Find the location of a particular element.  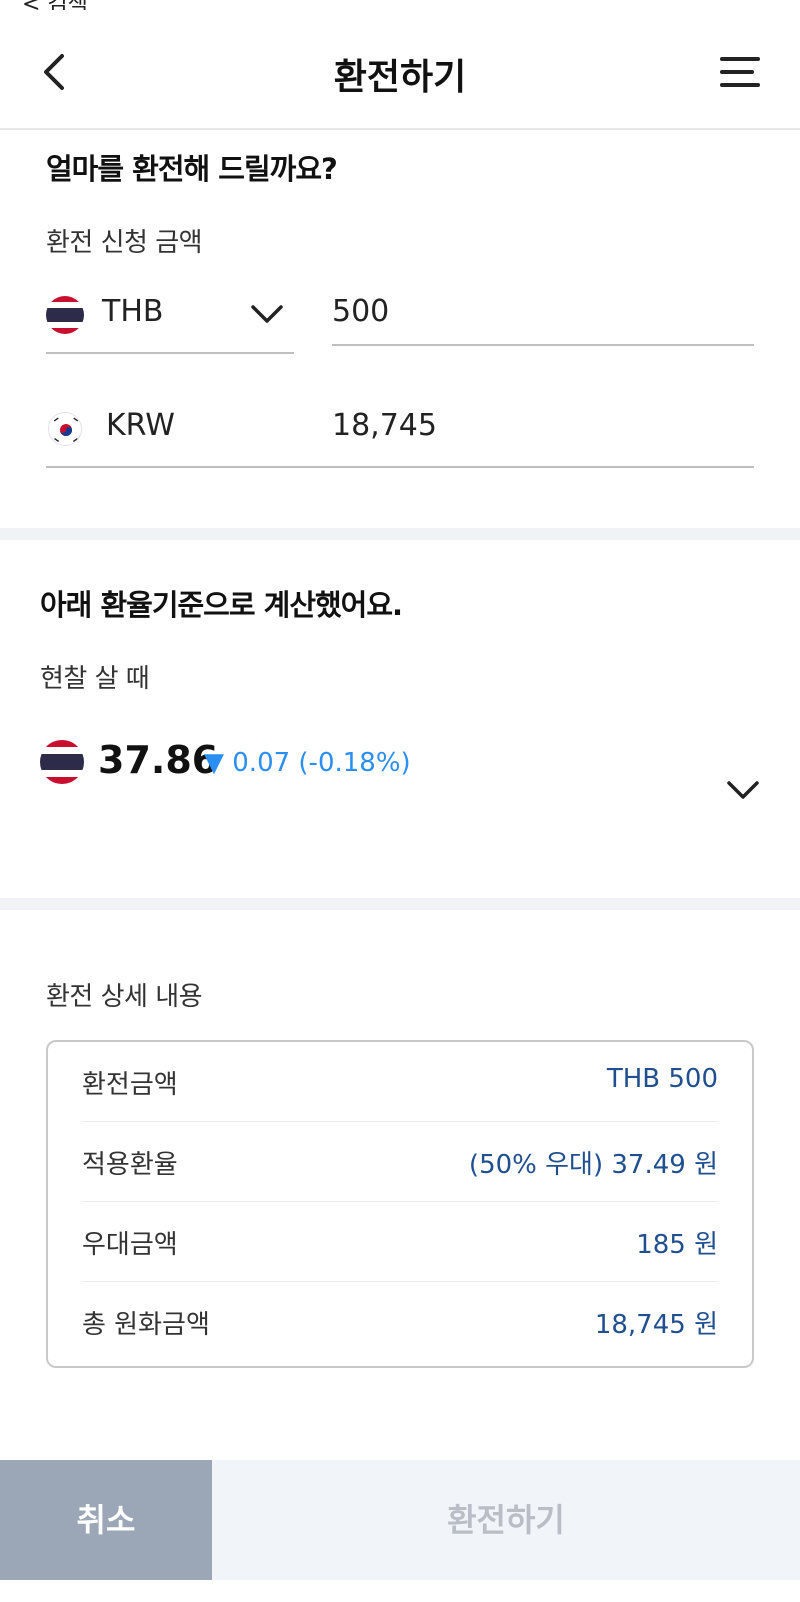

from-currency-code: THB is located at coordinates (133, 311).